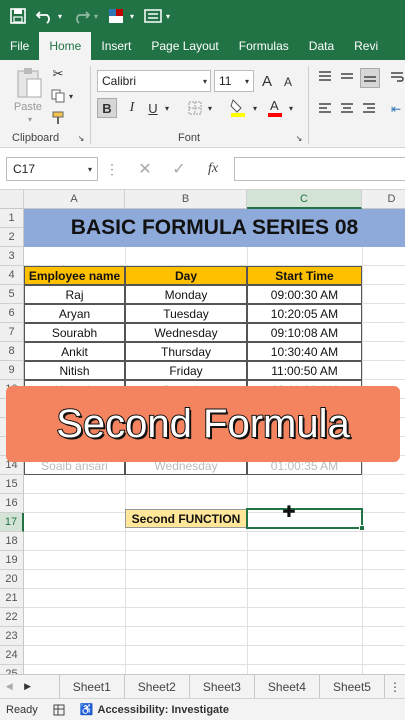 The height and width of the screenshot is (720, 405). I want to click on sheet-tab-2: Sheet2, so click(156, 686).